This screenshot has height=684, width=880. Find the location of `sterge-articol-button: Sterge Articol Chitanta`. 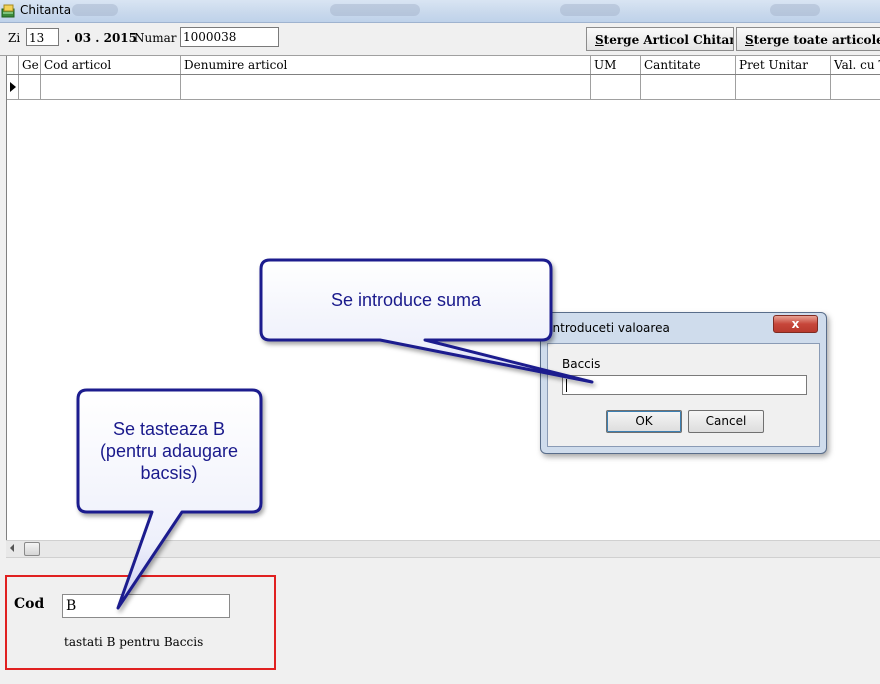

sterge-articol-button: Sterge Articol Chitanta is located at coordinates (660, 39).